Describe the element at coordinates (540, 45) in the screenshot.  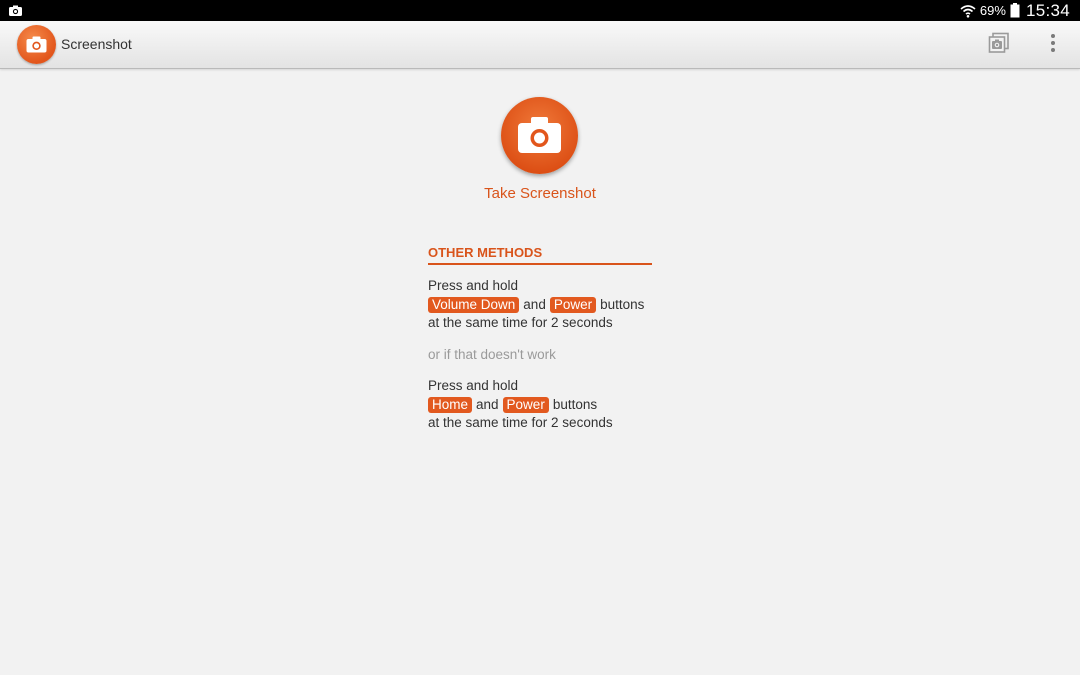
I see `action-bar: Screenshot` at that location.